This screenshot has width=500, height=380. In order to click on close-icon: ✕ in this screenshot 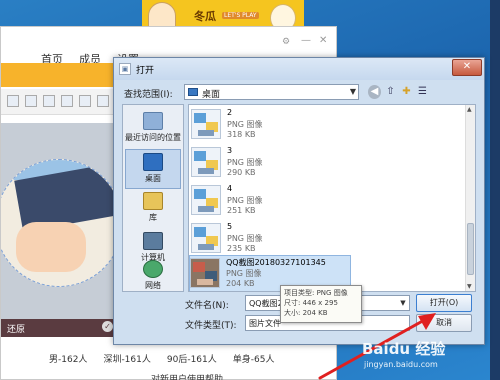, I will do `click(323, 40)`.